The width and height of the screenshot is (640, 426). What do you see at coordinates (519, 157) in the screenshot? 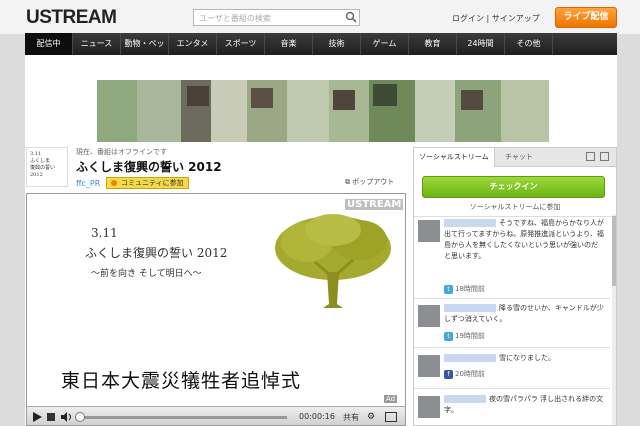
I see `tab-chat: チャット` at bounding box center [519, 157].